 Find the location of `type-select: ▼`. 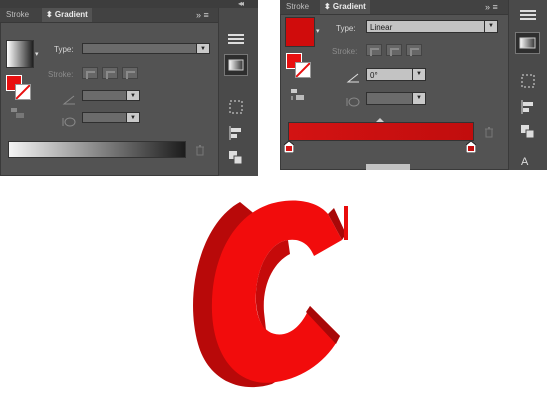

type-select: ▼ is located at coordinates (146, 48).